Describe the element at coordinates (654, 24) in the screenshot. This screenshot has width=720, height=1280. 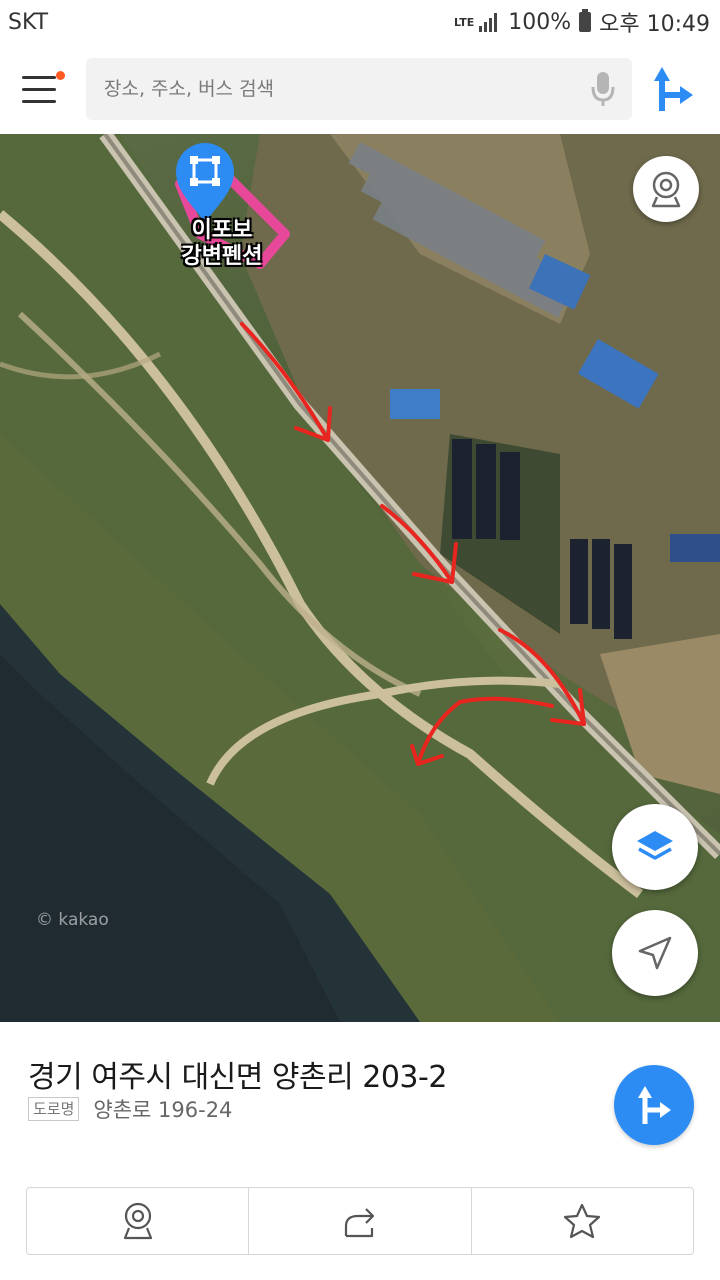
I see `clock: 오후 10:49` at that location.